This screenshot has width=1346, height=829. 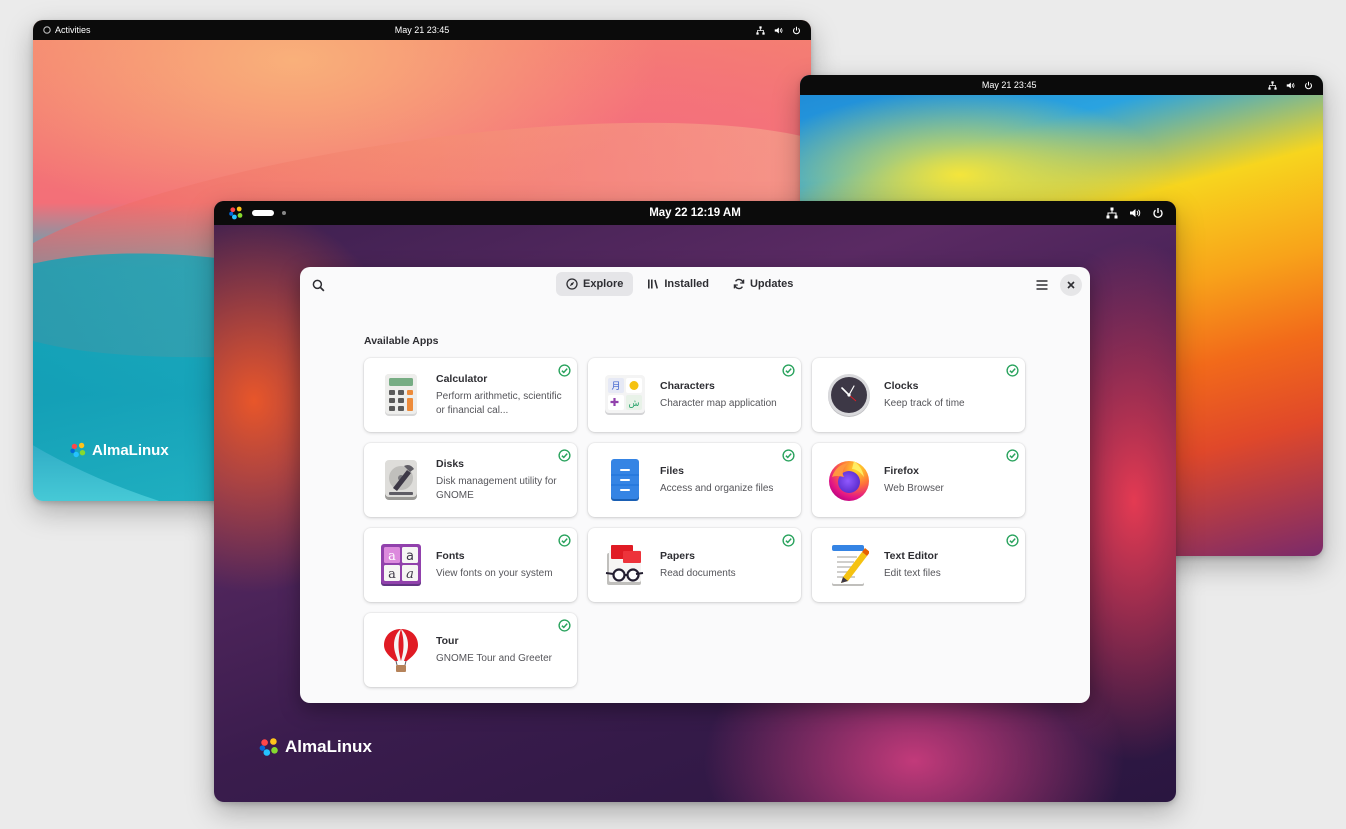 What do you see at coordinates (401, 395) in the screenshot?
I see `calculator-icon` at bounding box center [401, 395].